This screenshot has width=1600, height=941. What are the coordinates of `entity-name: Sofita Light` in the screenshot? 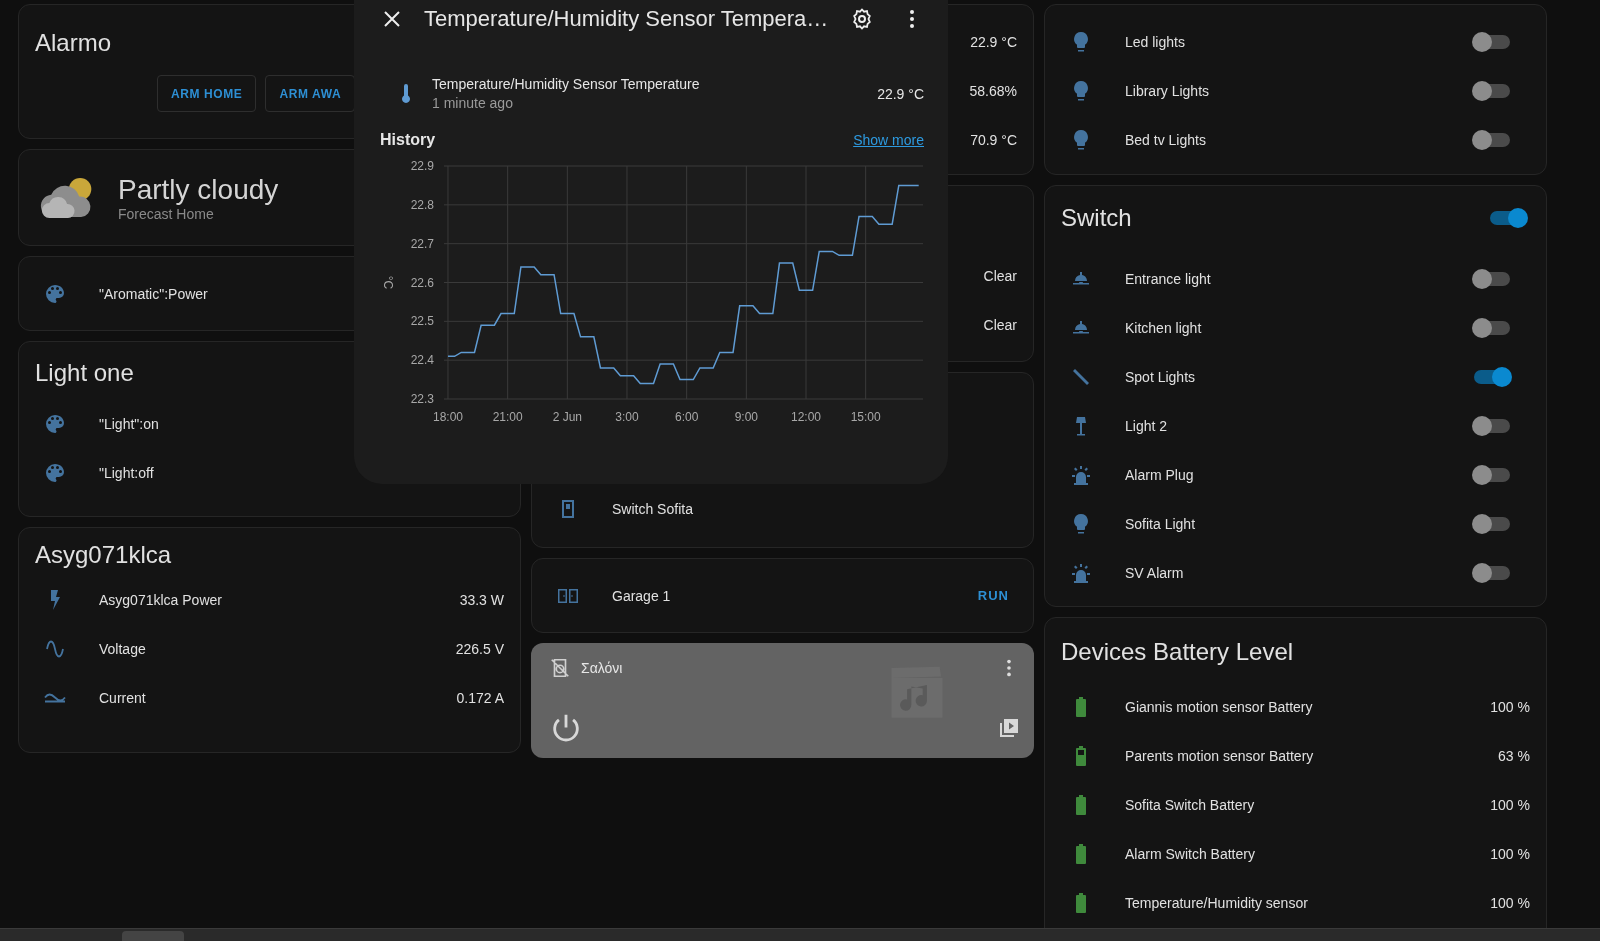 It's located at (1160, 523).